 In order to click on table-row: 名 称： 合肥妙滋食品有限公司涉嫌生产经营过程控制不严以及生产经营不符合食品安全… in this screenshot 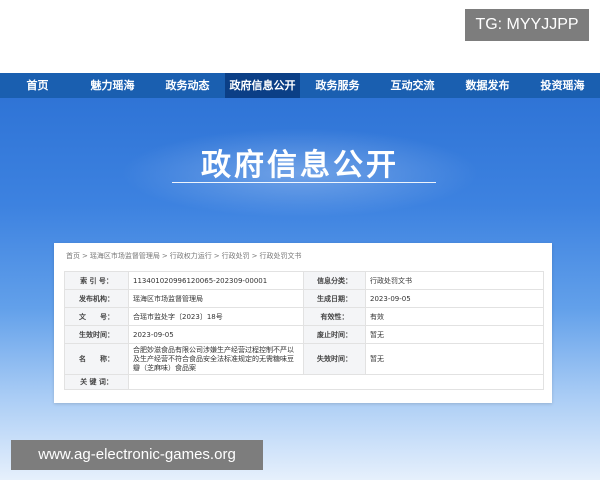, I will do `click(304, 359)`.